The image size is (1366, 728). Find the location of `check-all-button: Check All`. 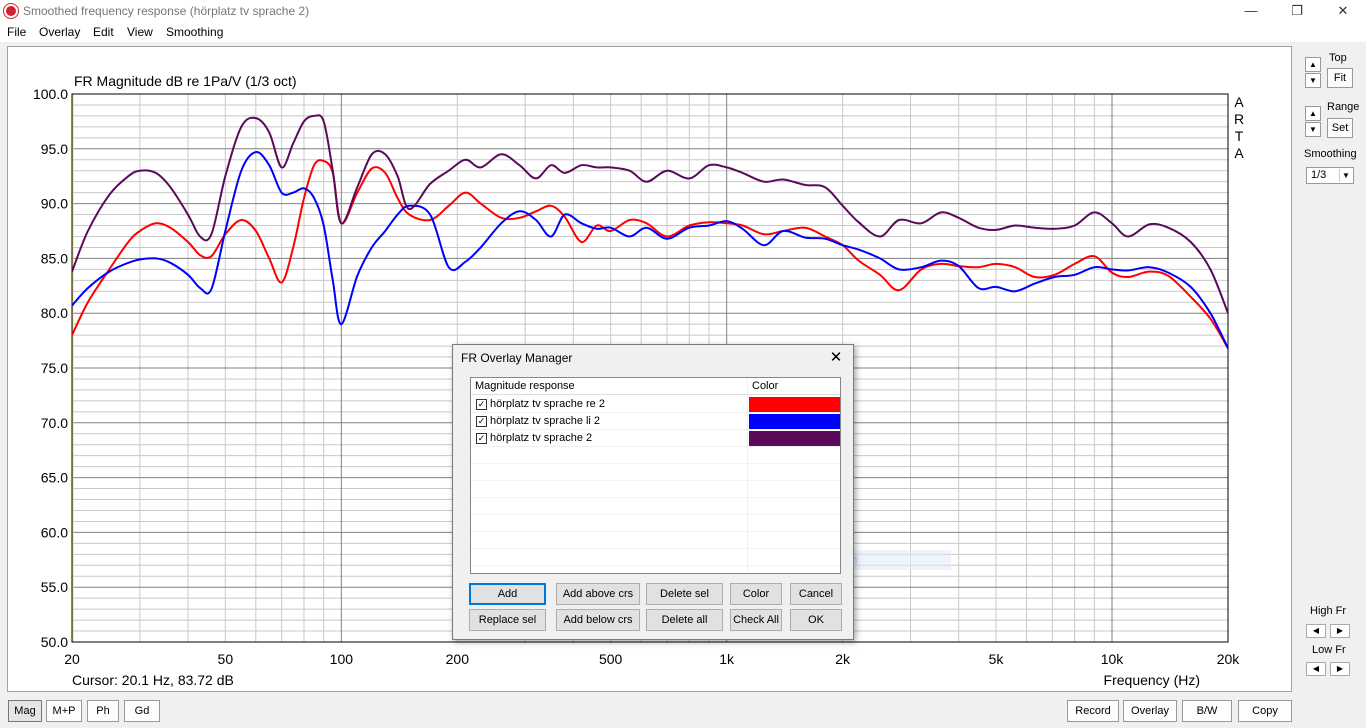

check-all-button: Check All is located at coordinates (756, 620).